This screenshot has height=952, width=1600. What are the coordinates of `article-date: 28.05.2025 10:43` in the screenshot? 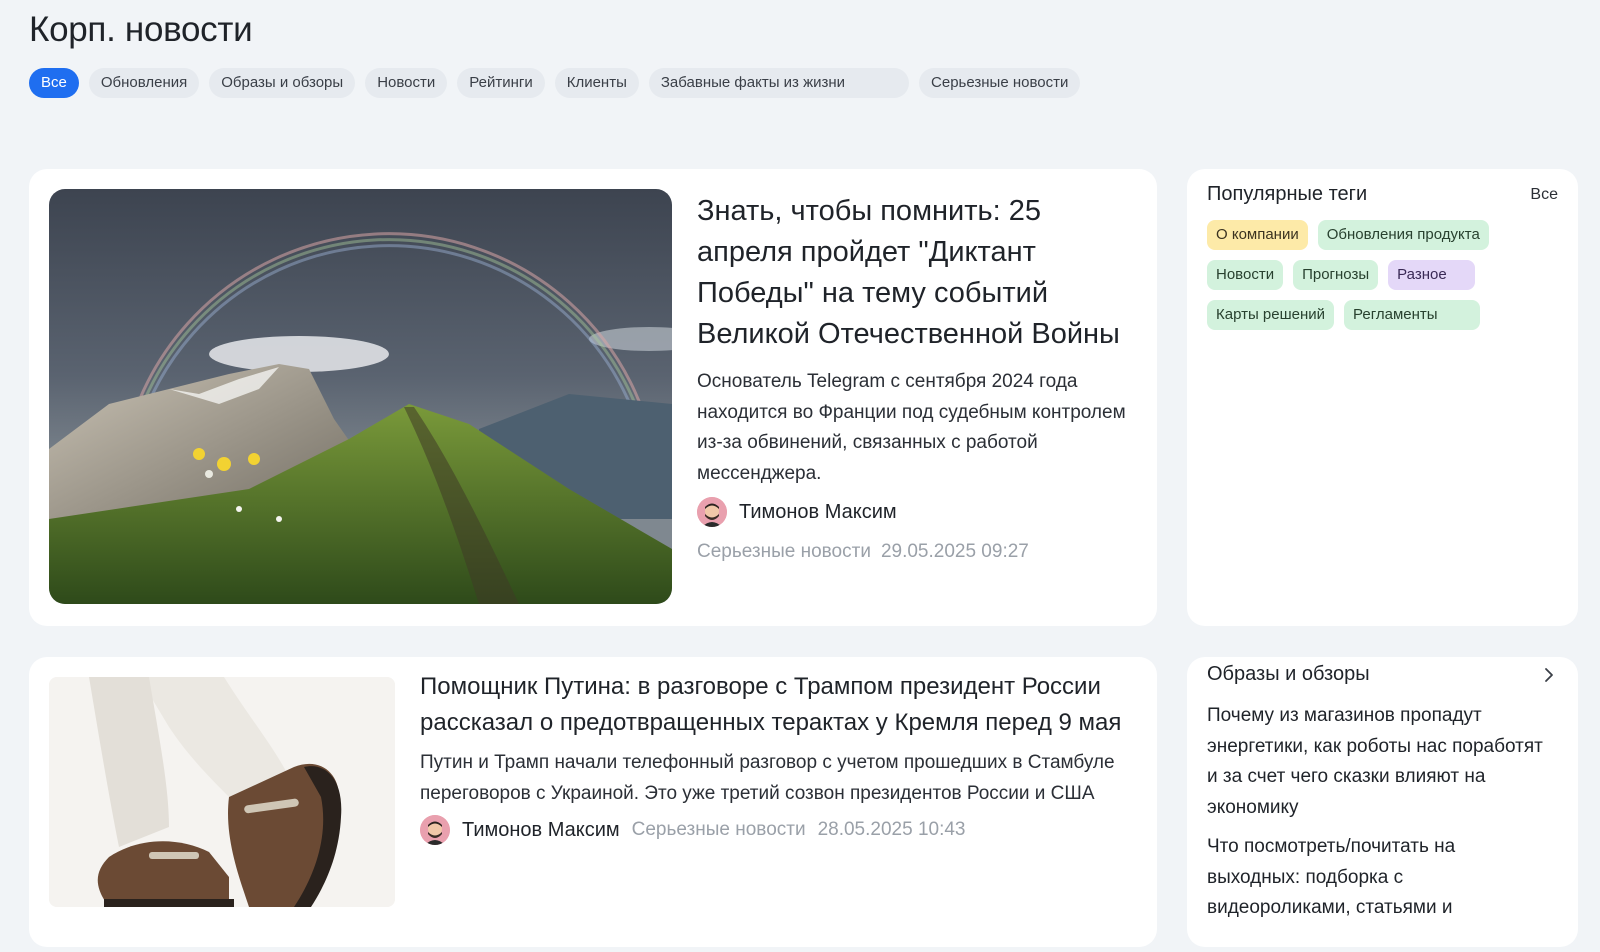 It's located at (891, 829).